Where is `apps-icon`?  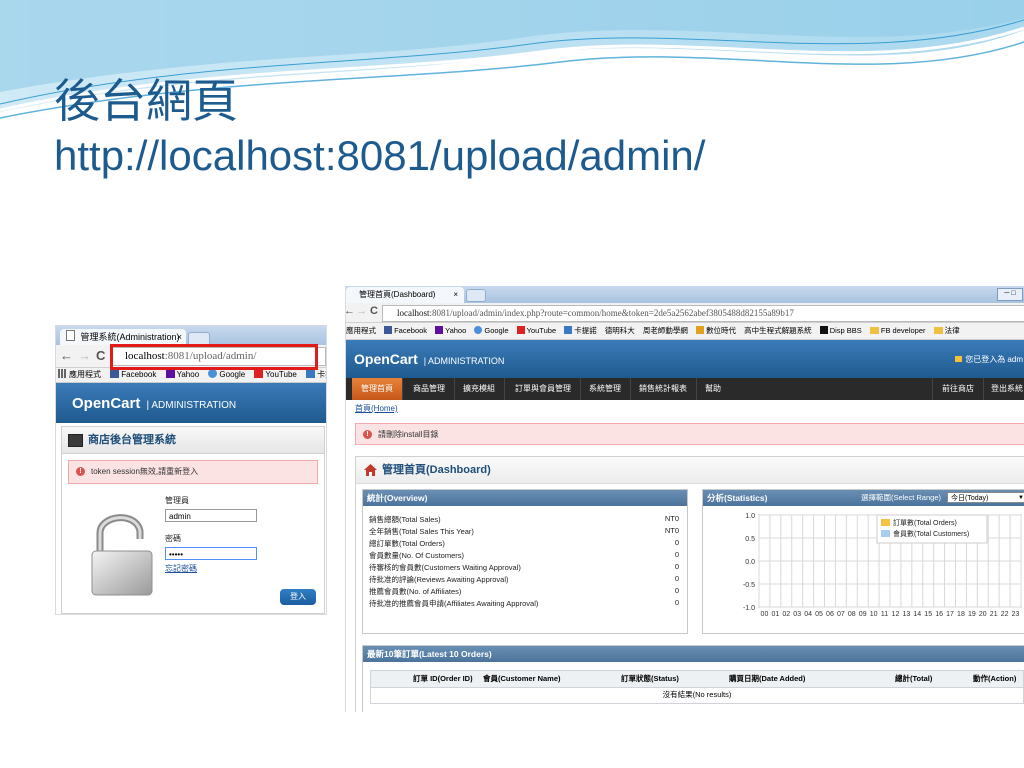
apps-icon is located at coordinates (62, 373).